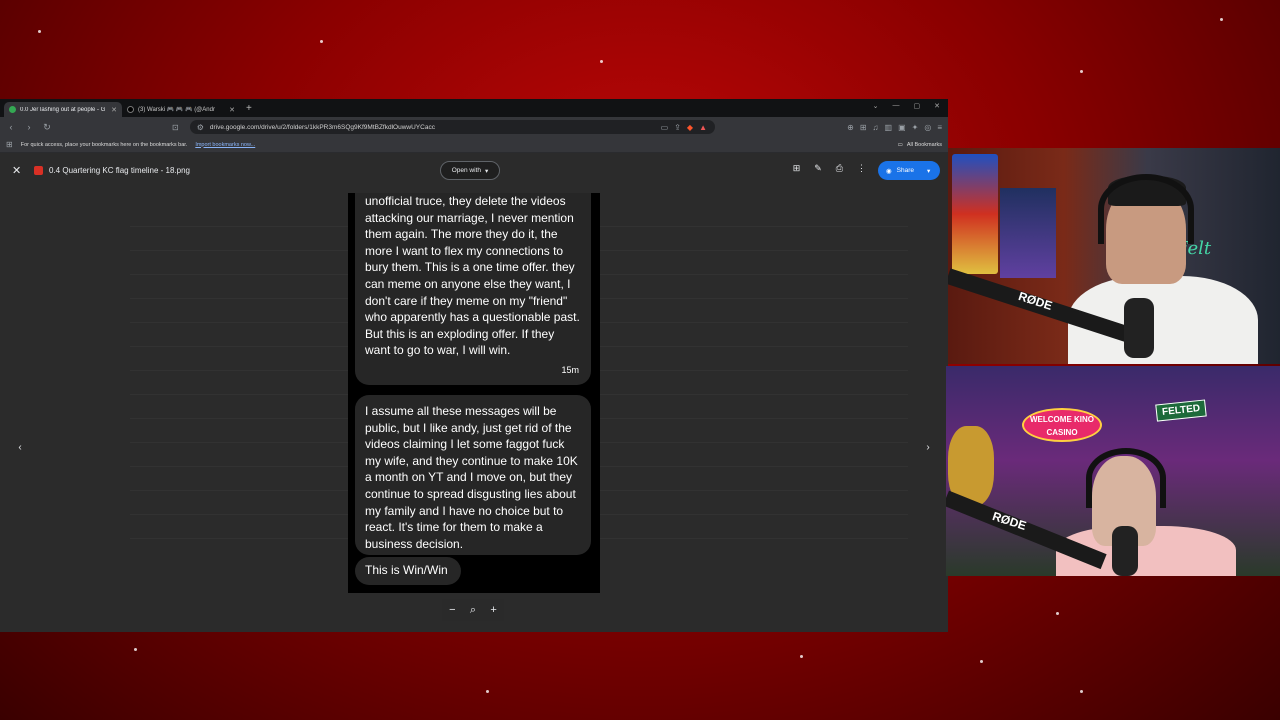 Image resolution: width=1280 pixels, height=720 pixels. What do you see at coordinates (119, 170) in the screenshot?
I see `file-name: 0.4 Quartering KC flag timeline - 18.png` at bounding box center [119, 170].